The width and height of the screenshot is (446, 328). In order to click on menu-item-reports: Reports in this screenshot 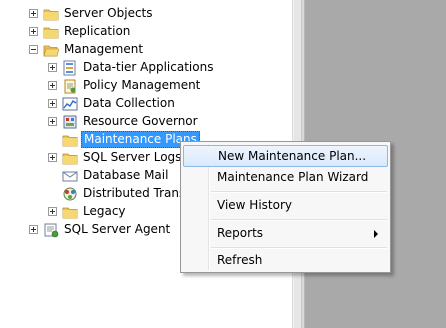, I will do `click(285, 233)`.